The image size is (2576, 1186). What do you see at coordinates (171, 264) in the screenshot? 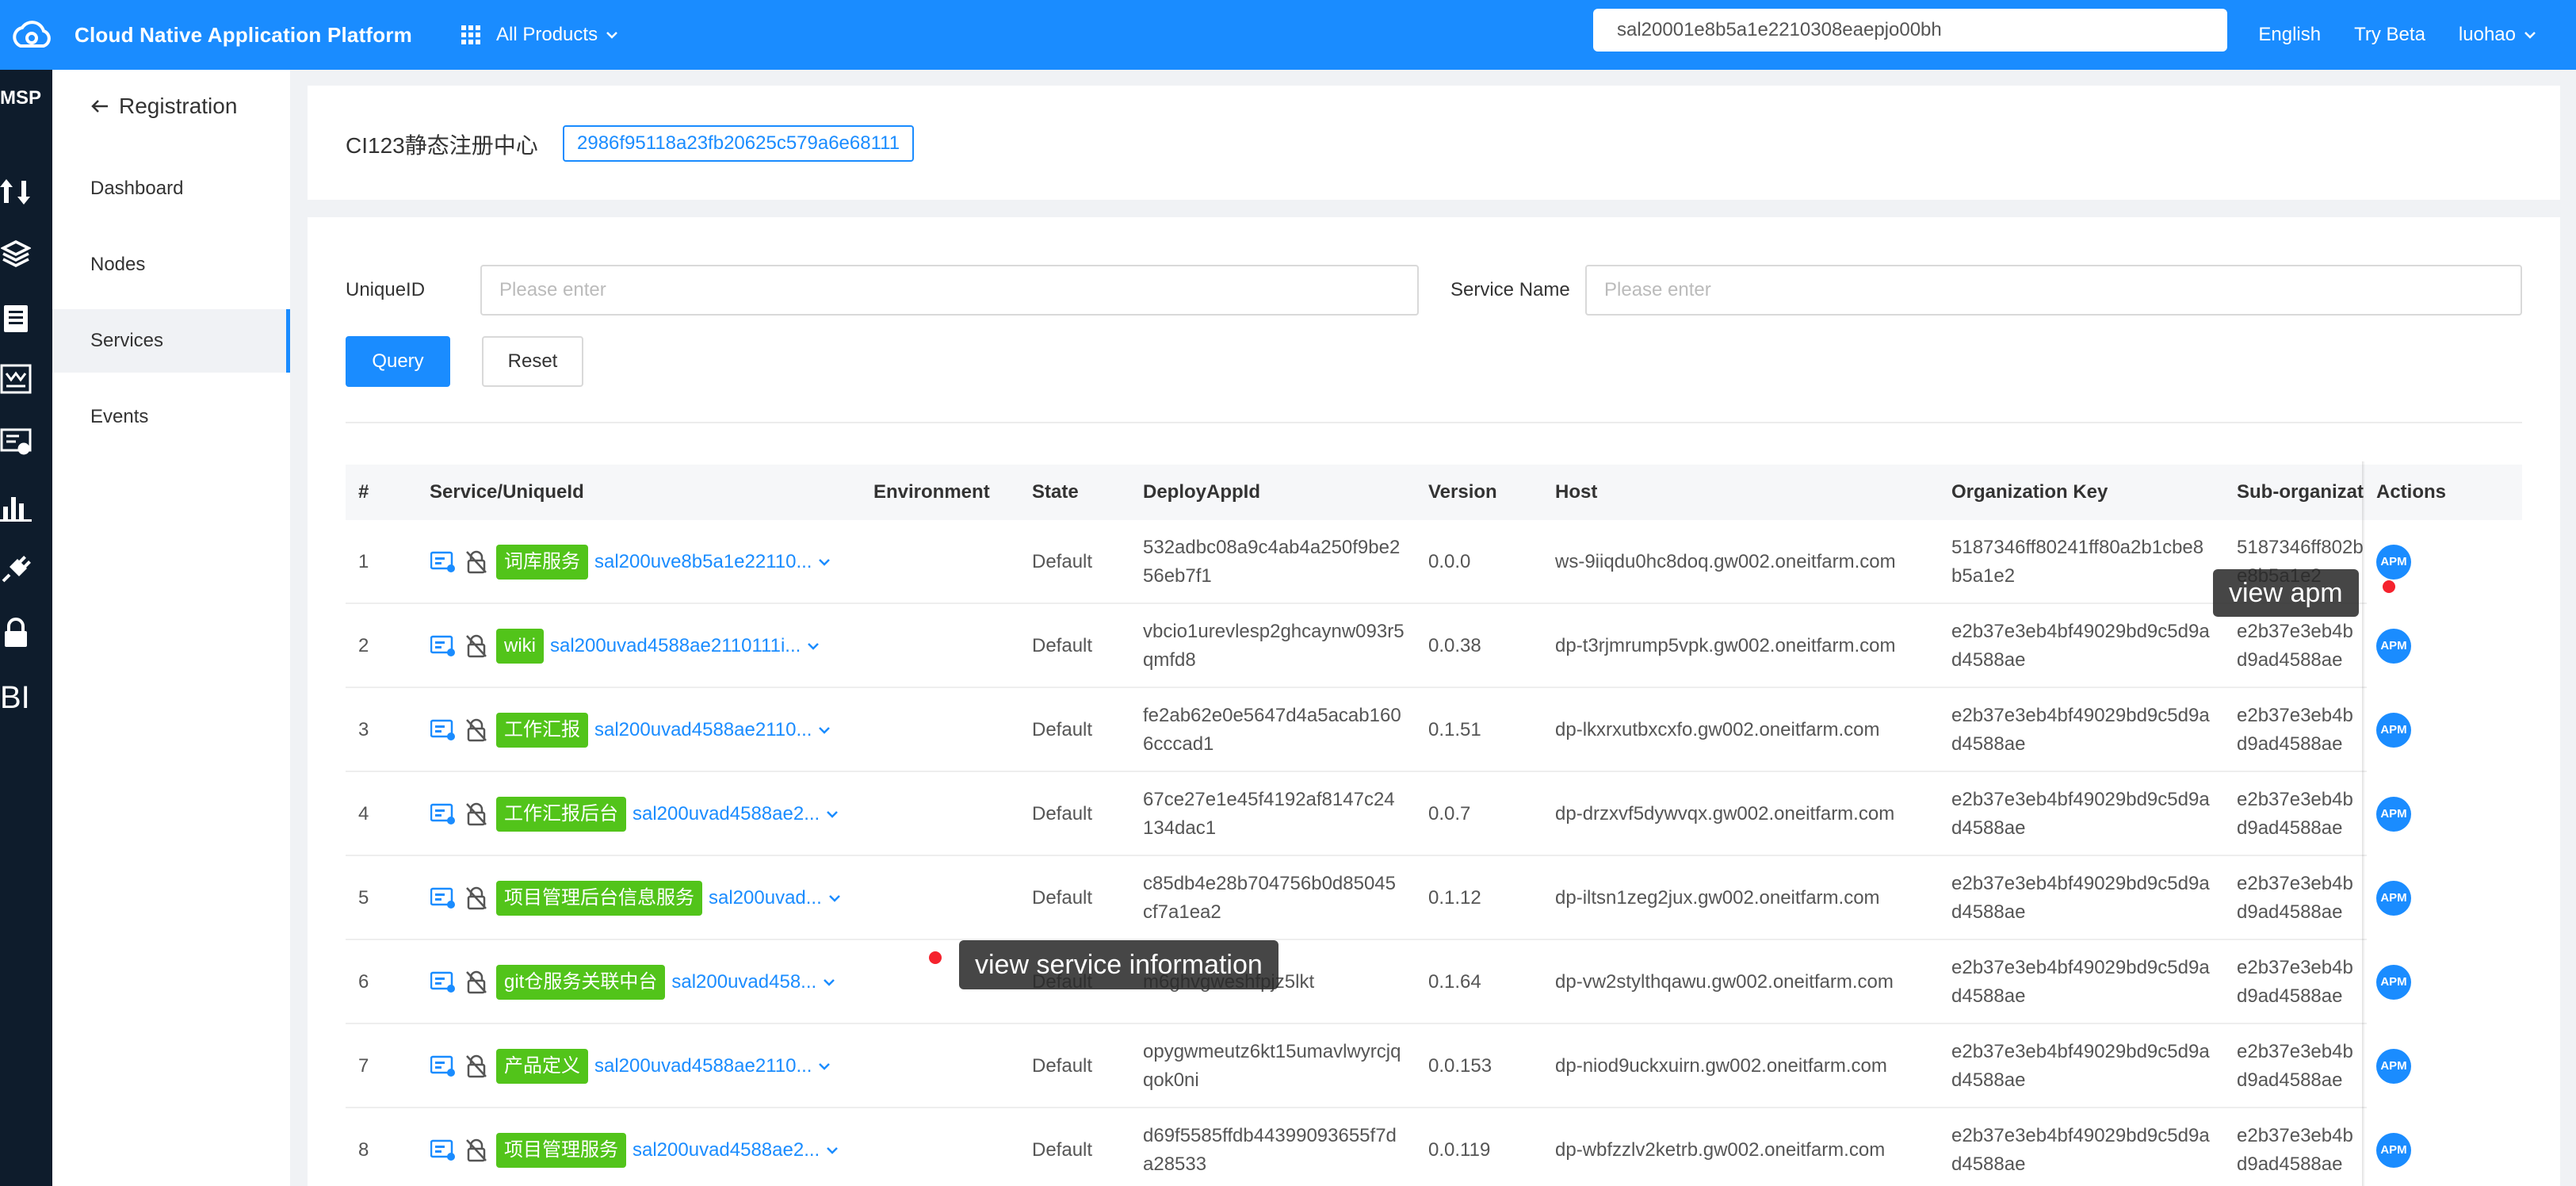
I see `subnav-item-nodes: Nodes` at bounding box center [171, 264].